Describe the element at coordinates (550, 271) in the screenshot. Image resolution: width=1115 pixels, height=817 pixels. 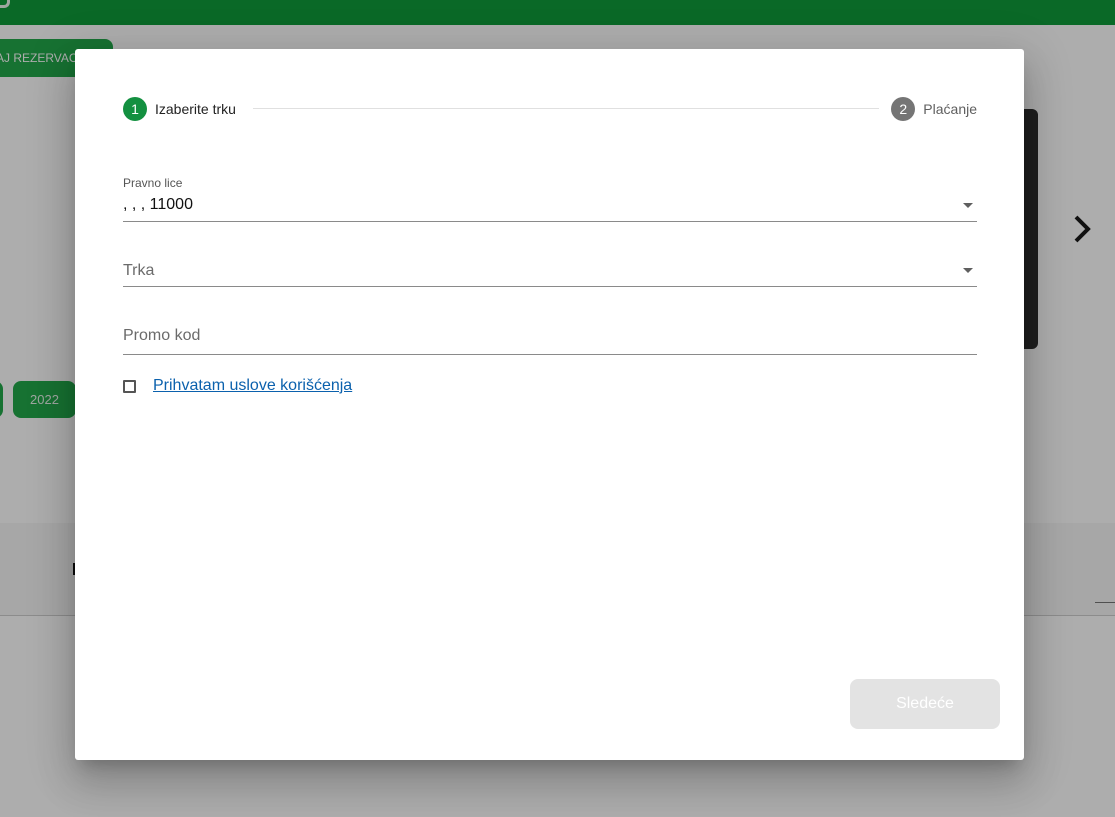
I see `race-select: Trka` at that location.